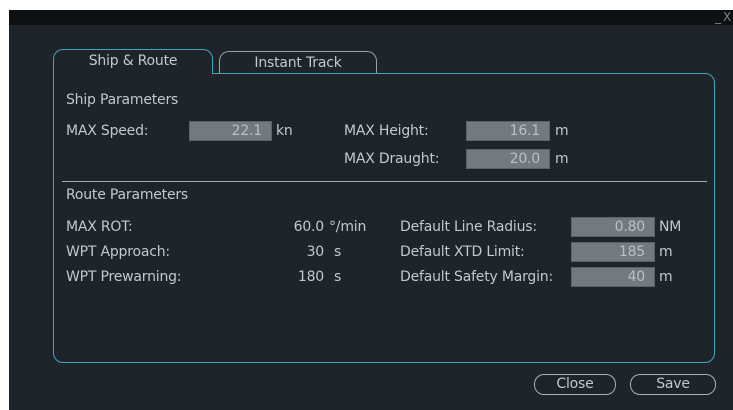  I want to click on line-radius-label: Default Line Radius:, so click(468, 227).